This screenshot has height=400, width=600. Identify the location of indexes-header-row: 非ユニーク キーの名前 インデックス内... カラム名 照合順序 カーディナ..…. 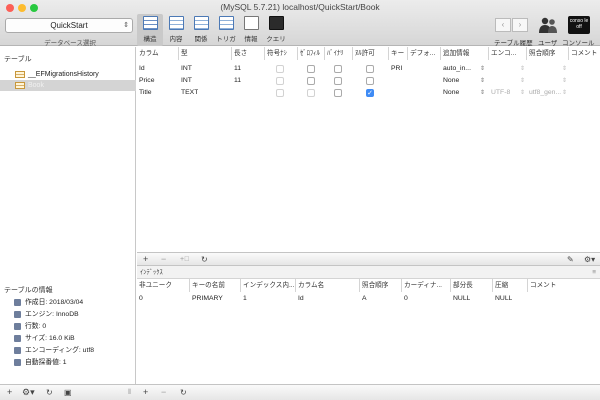
(368, 285).